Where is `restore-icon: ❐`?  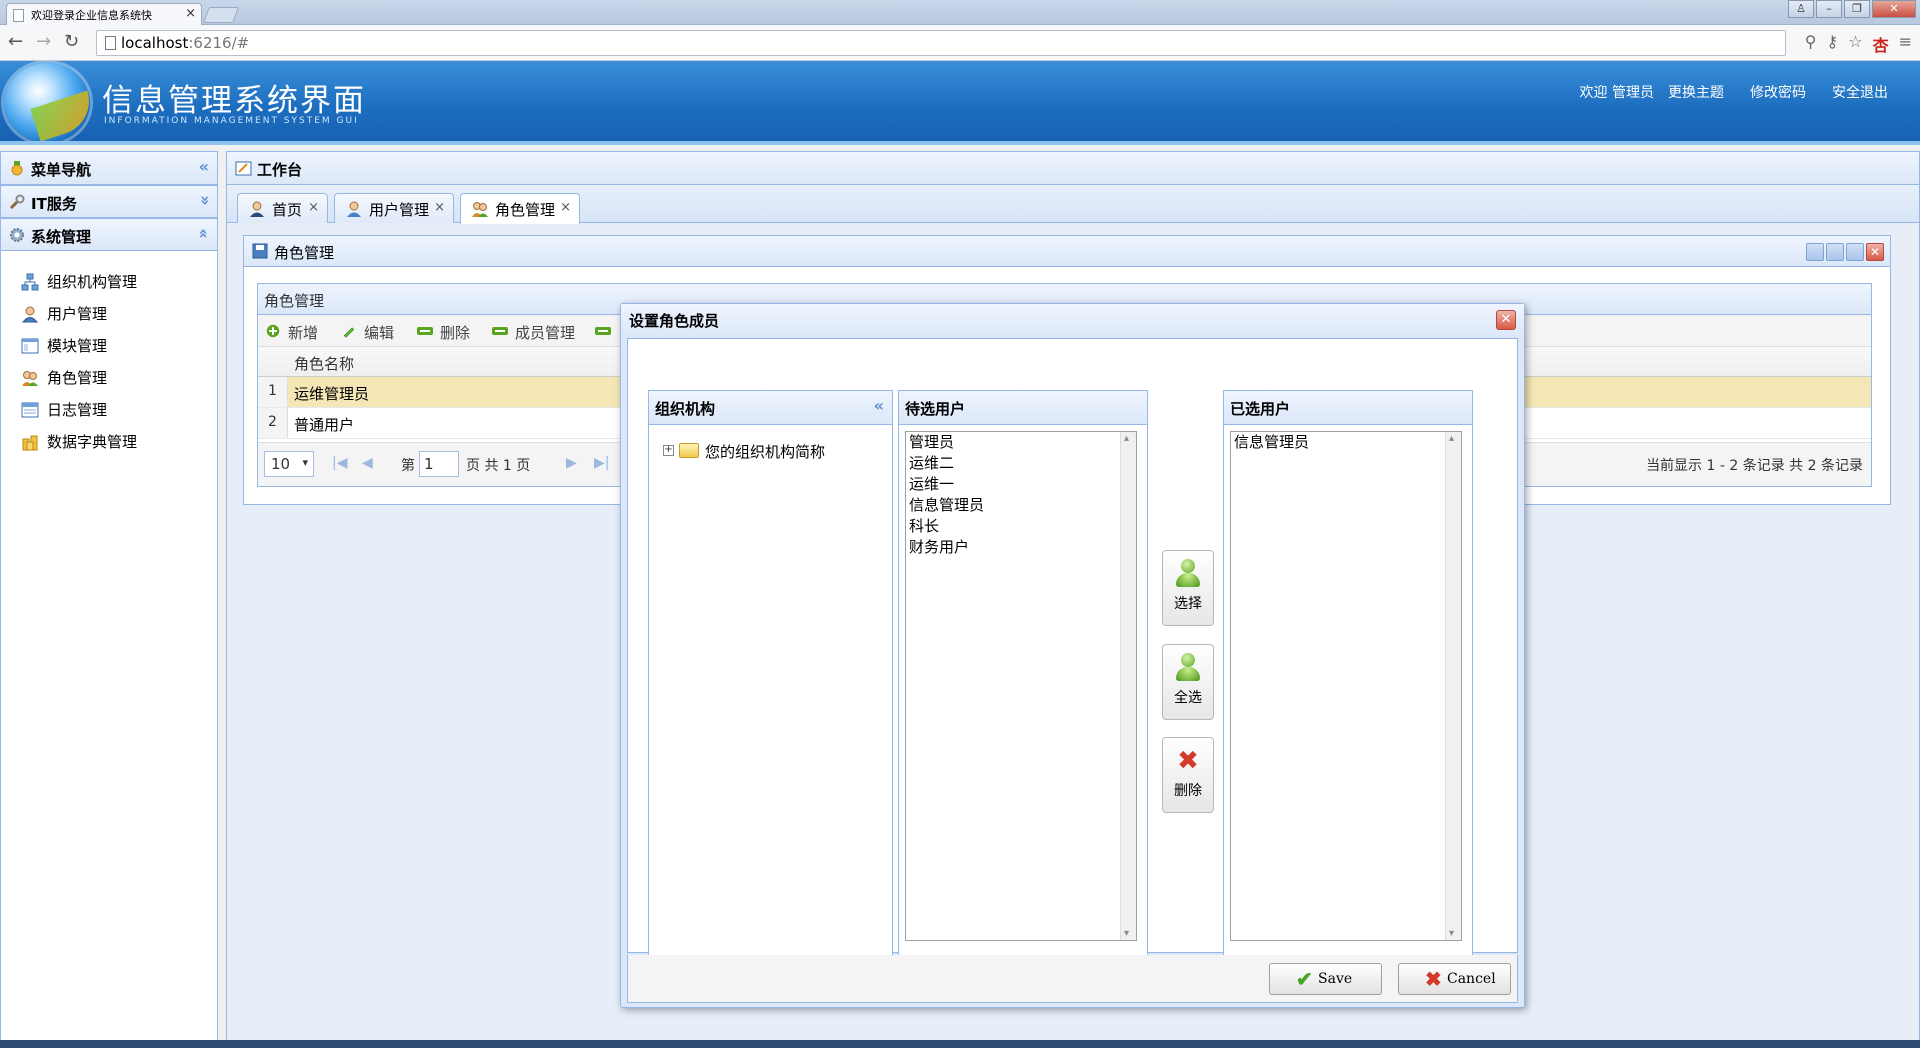 restore-icon: ❐ is located at coordinates (1857, 9).